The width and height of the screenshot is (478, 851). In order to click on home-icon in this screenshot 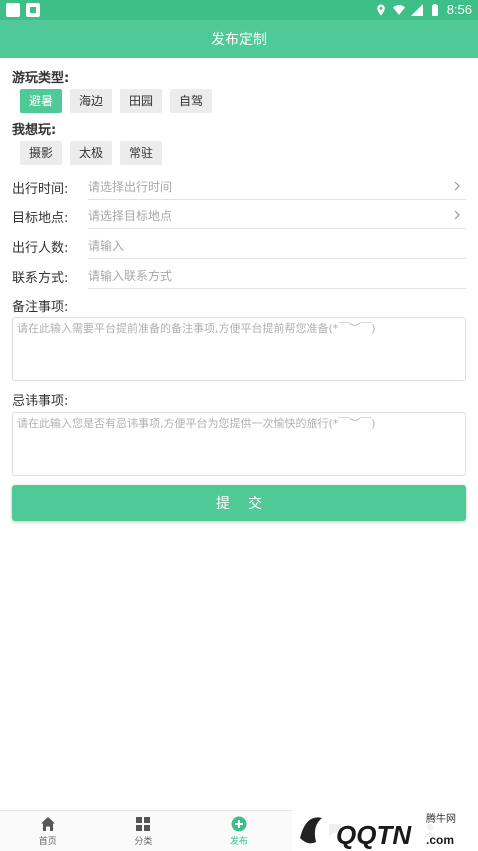, I will do `click(47, 823)`.